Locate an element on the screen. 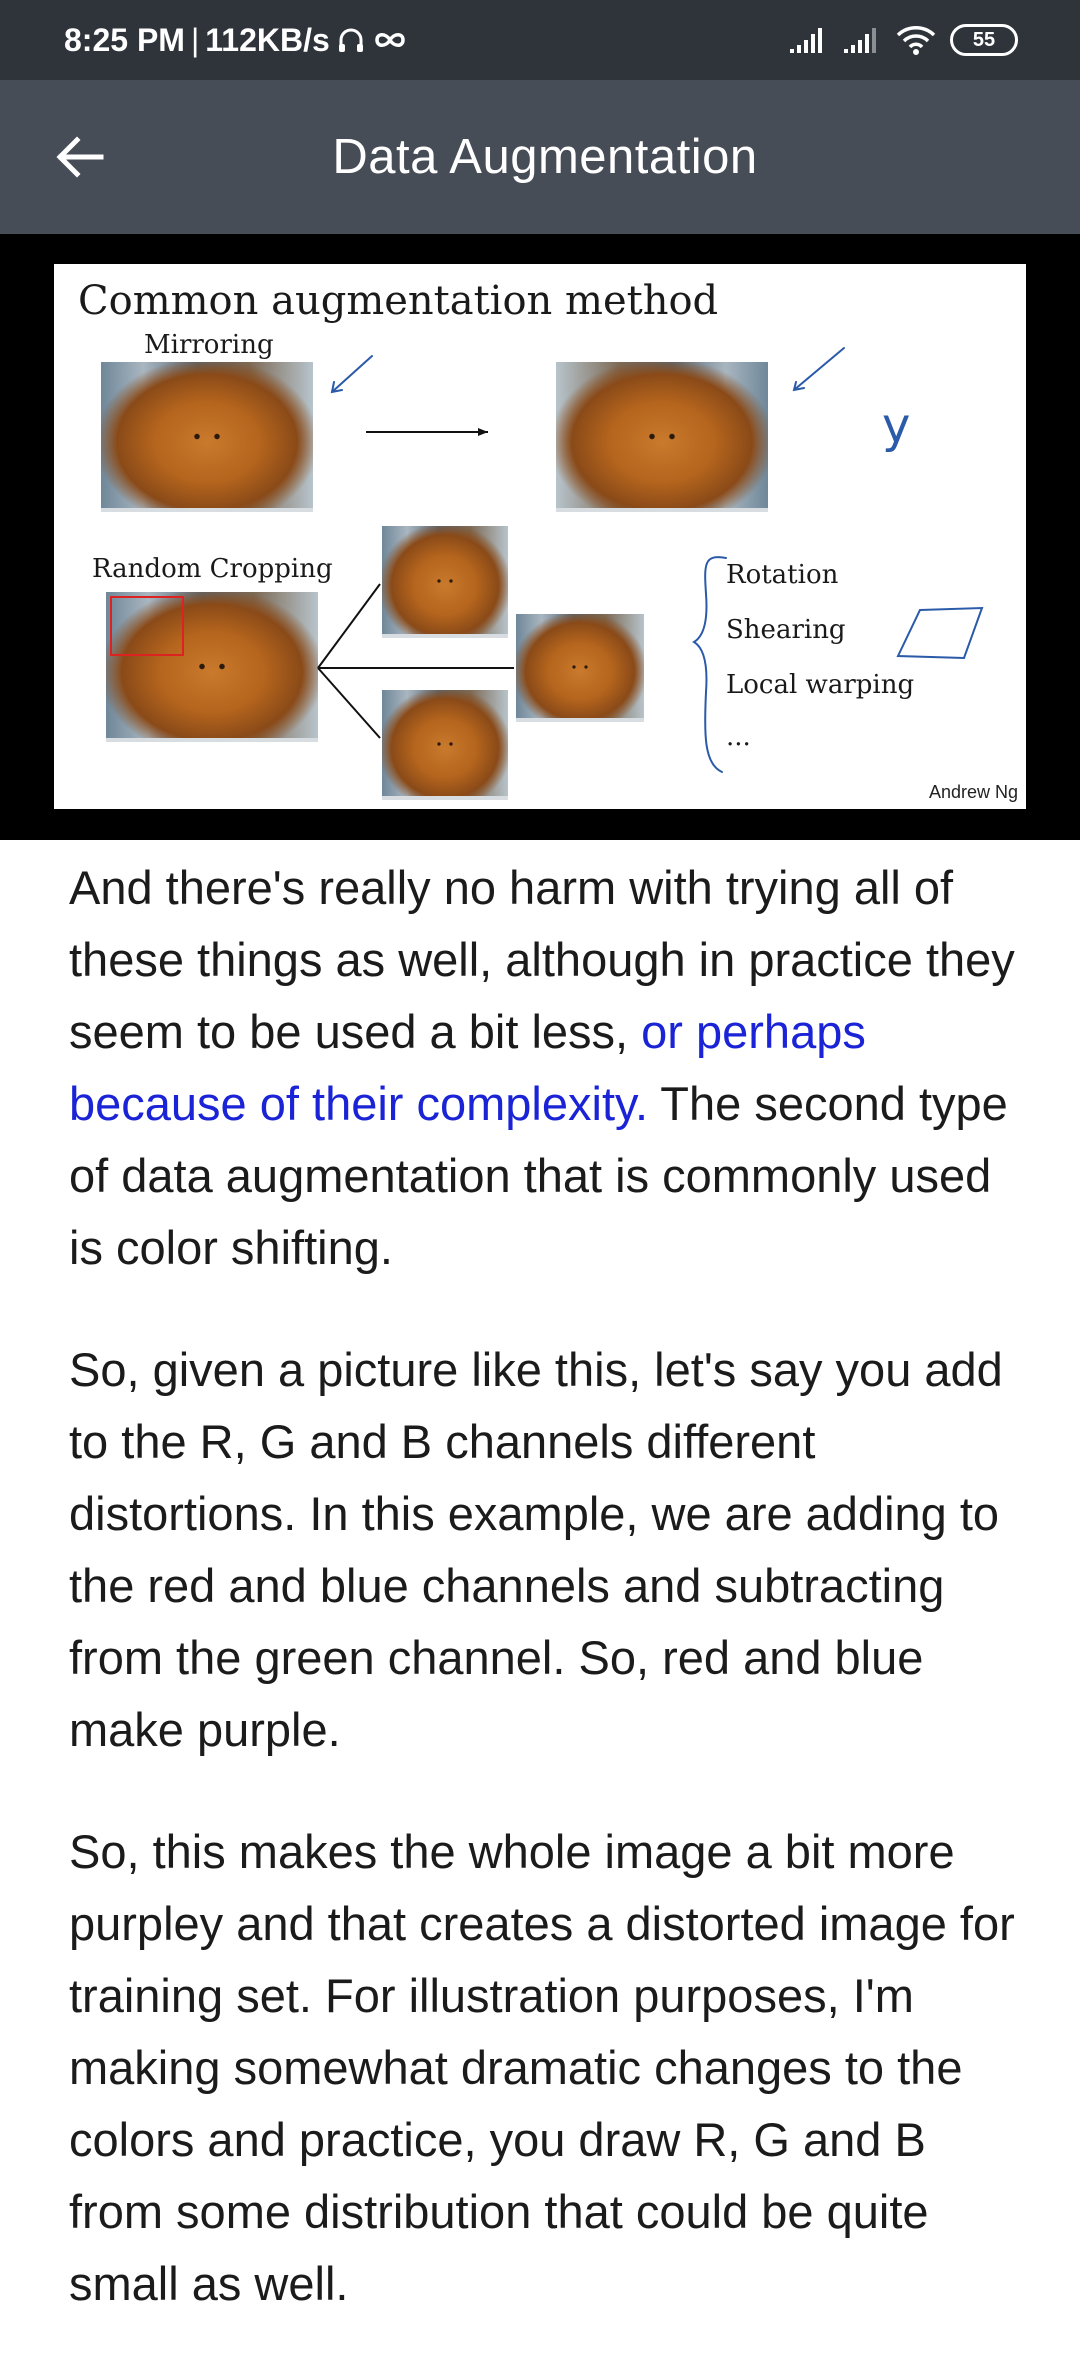 Image resolution: width=1080 pixels, height=2370 pixels. slide-credit: Andrew Ng is located at coordinates (973, 792).